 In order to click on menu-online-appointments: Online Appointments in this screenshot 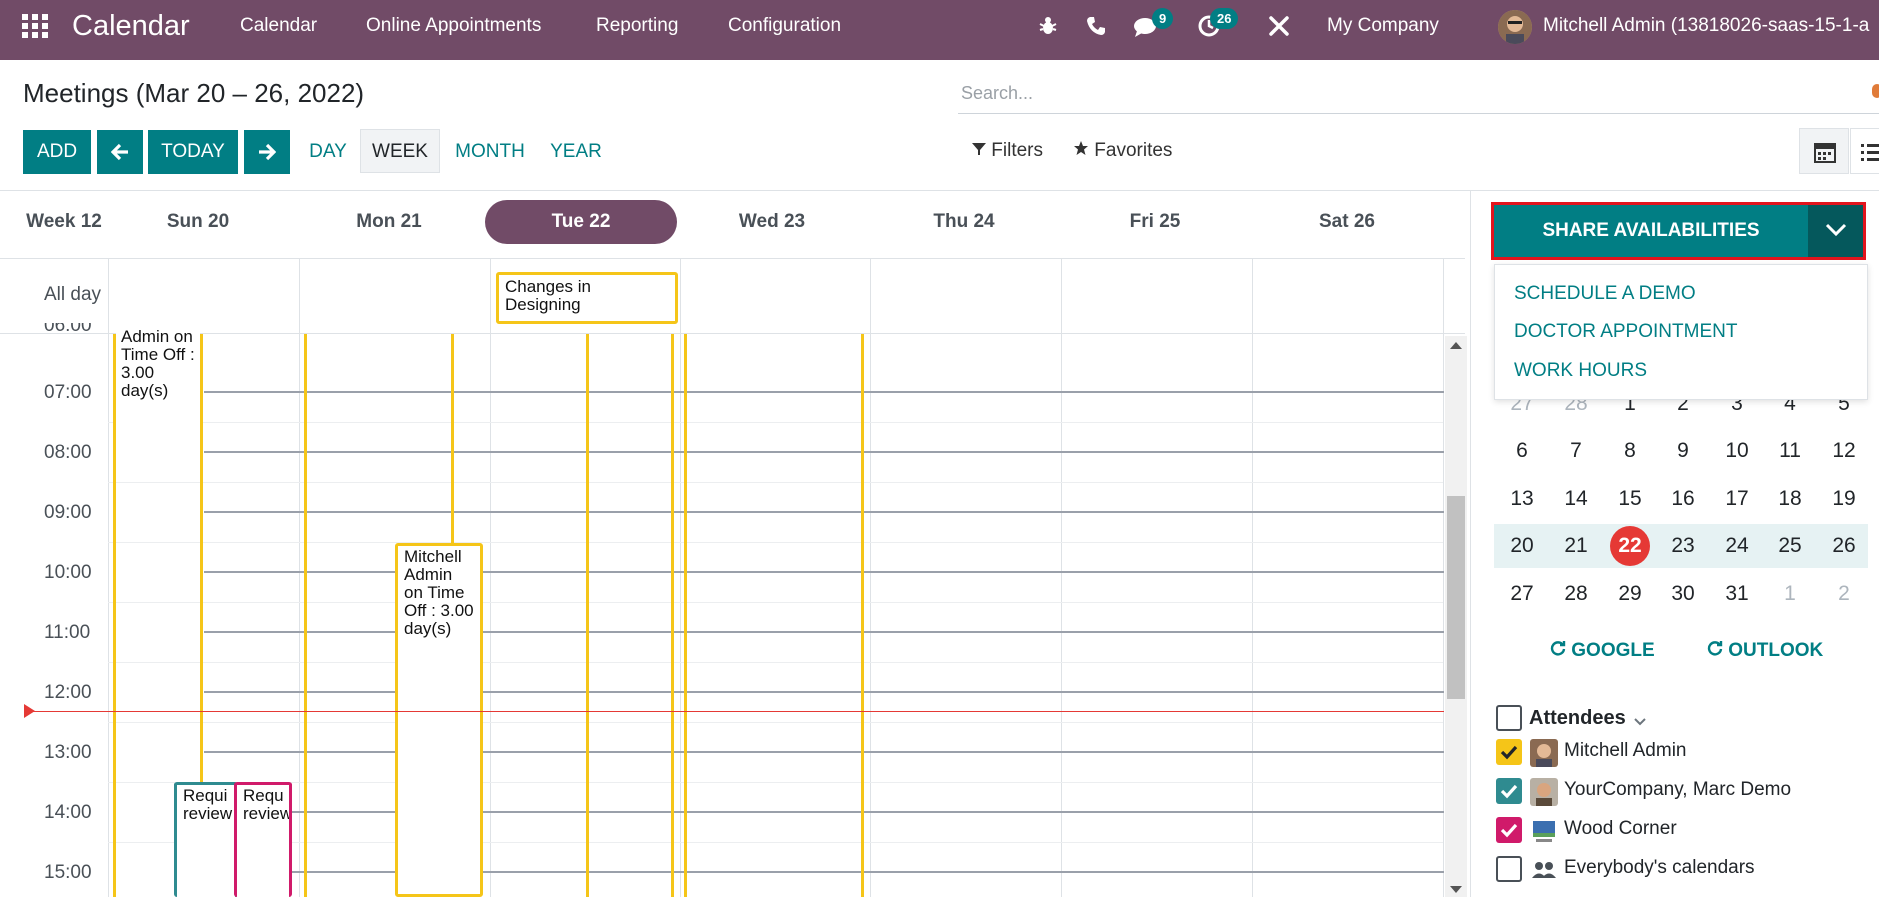, I will do `click(453, 26)`.